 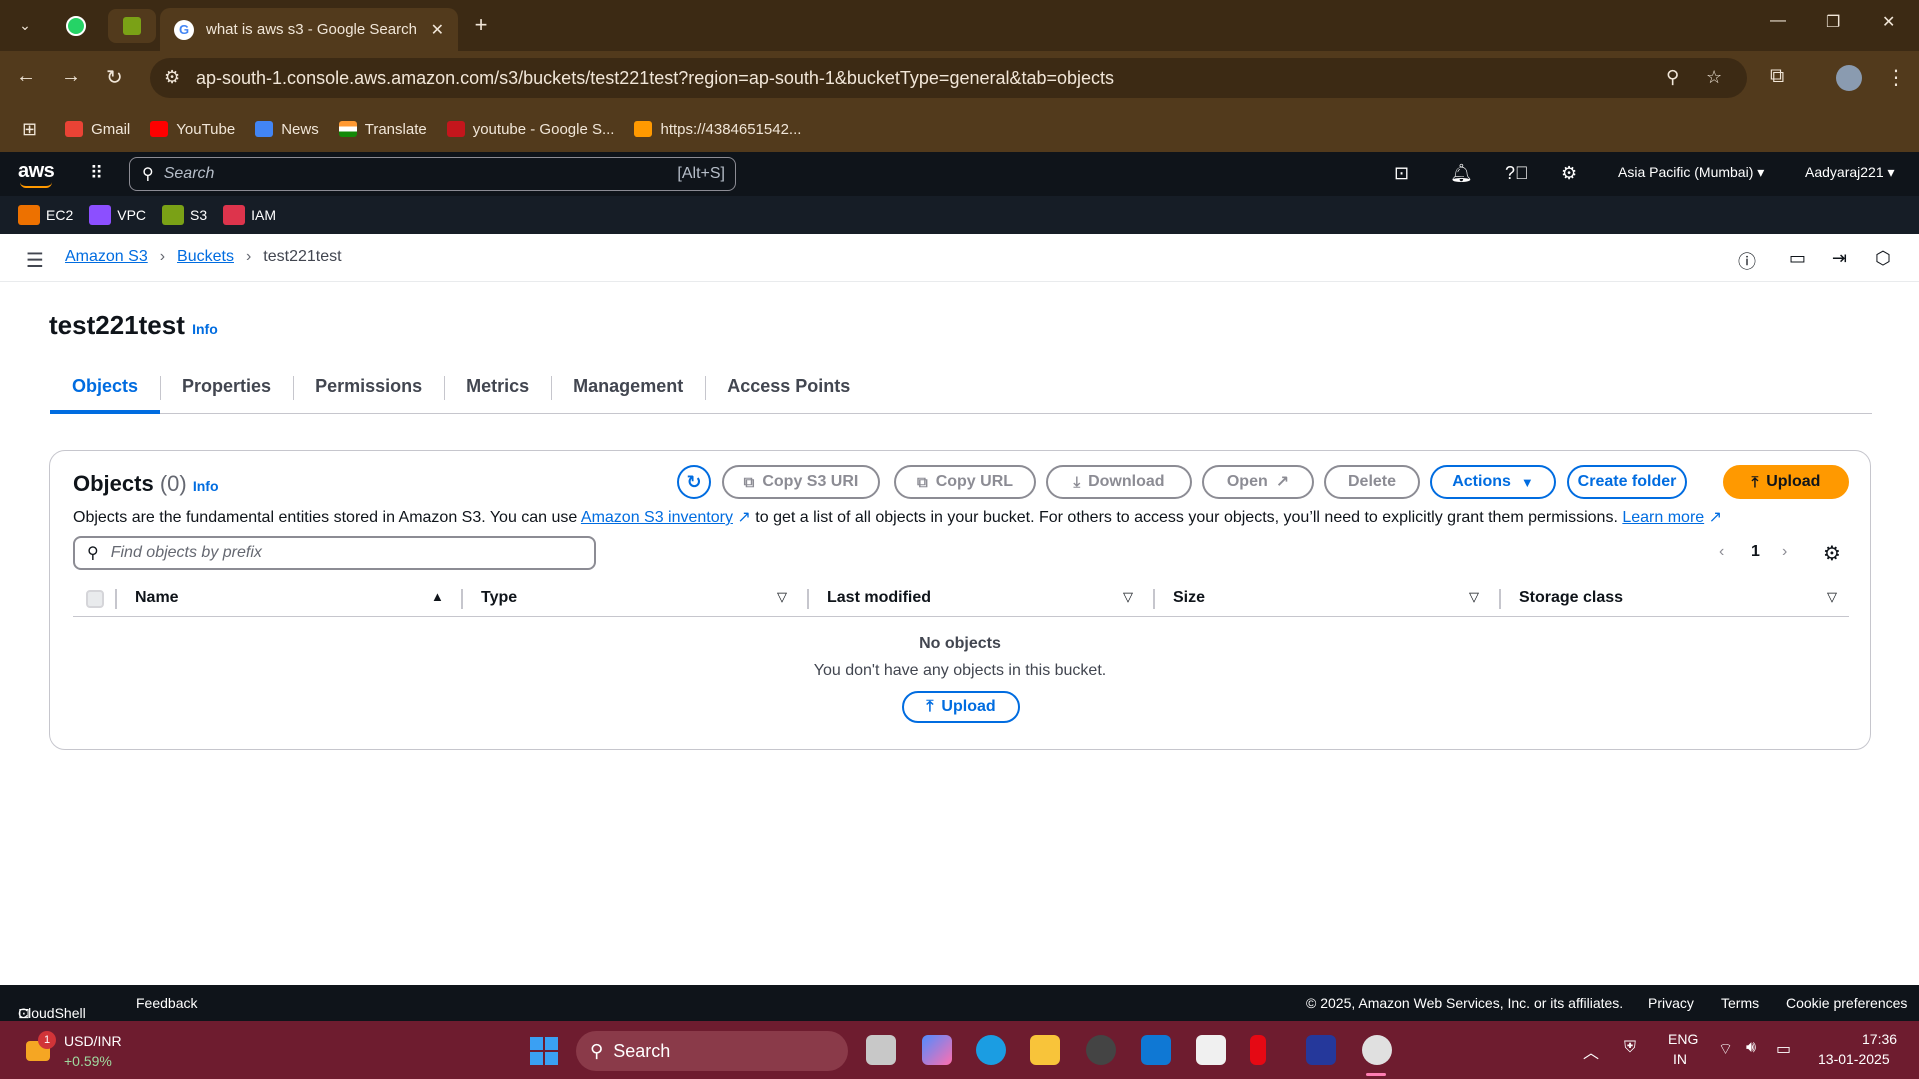 I want to click on pinned-tab-whatsapp, so click(x=76, y=26).